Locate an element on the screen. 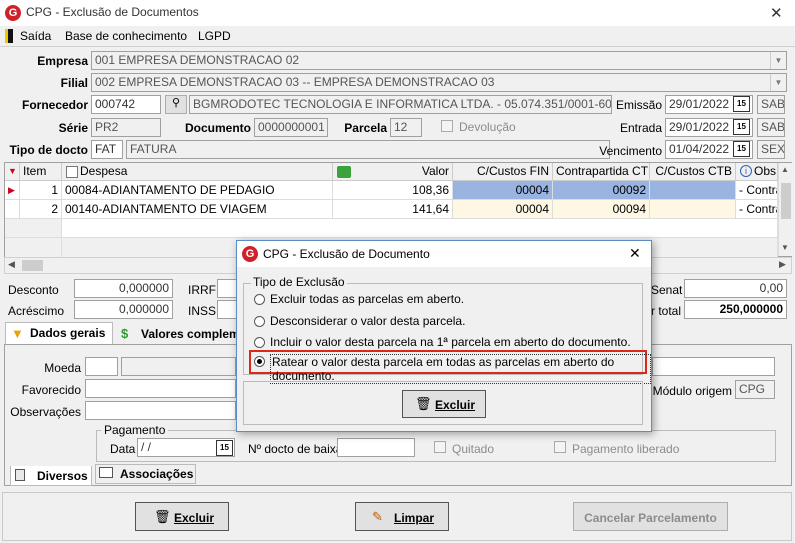  menu-bar: Saída Base de conhecimento LGPD is located at coordinates (397, 36).